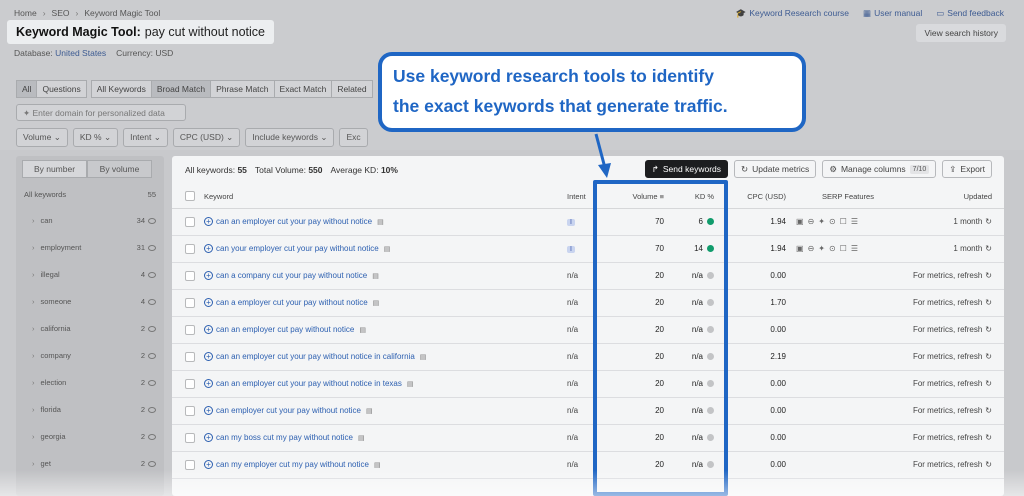  Describe the element at coordinates (879, 169) in the screenshot. I see `manage-columns-button: ⚙ Manage columns 7/10` at that location.